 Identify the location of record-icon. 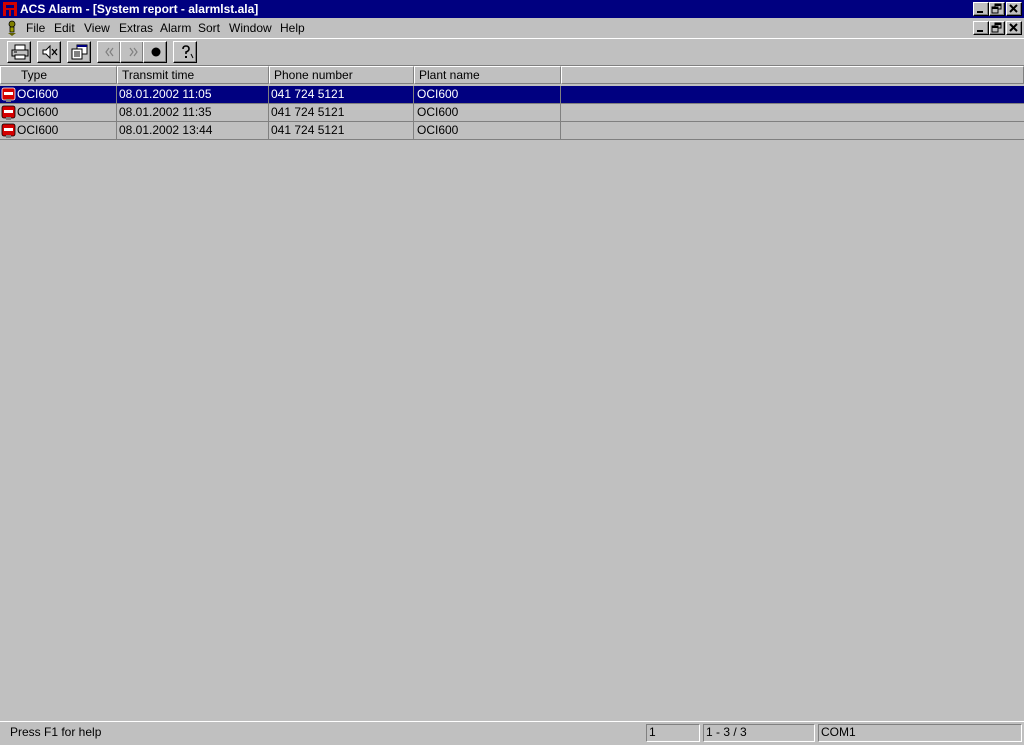
(156, 52).